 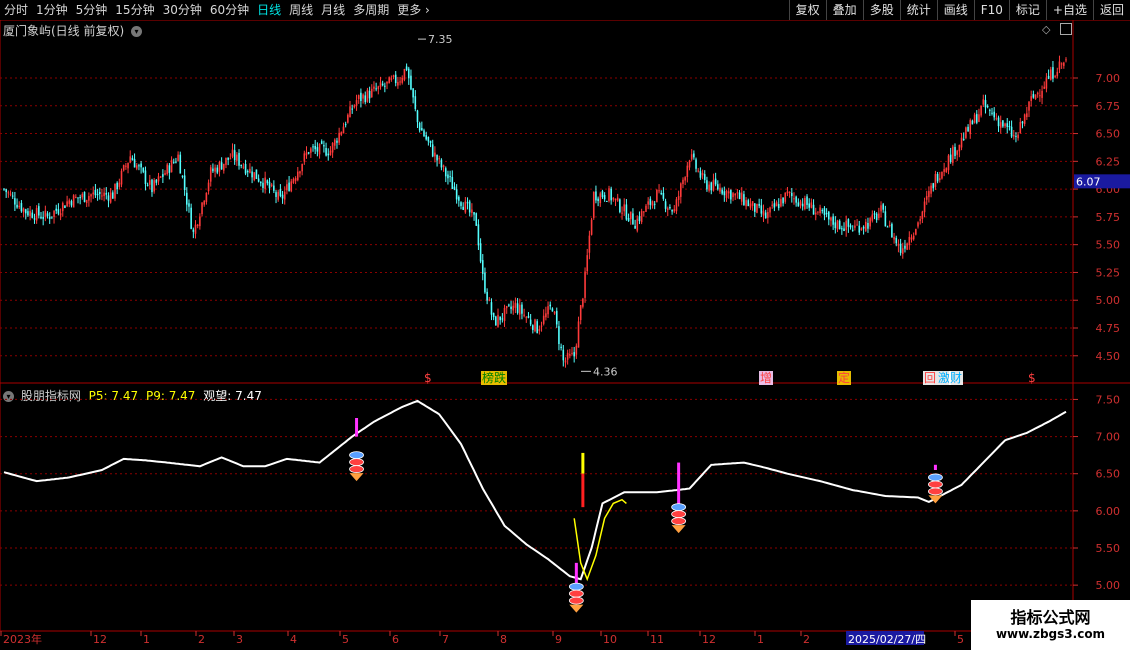 I want to click on event-marker: 回, so click(x=930, y=378).